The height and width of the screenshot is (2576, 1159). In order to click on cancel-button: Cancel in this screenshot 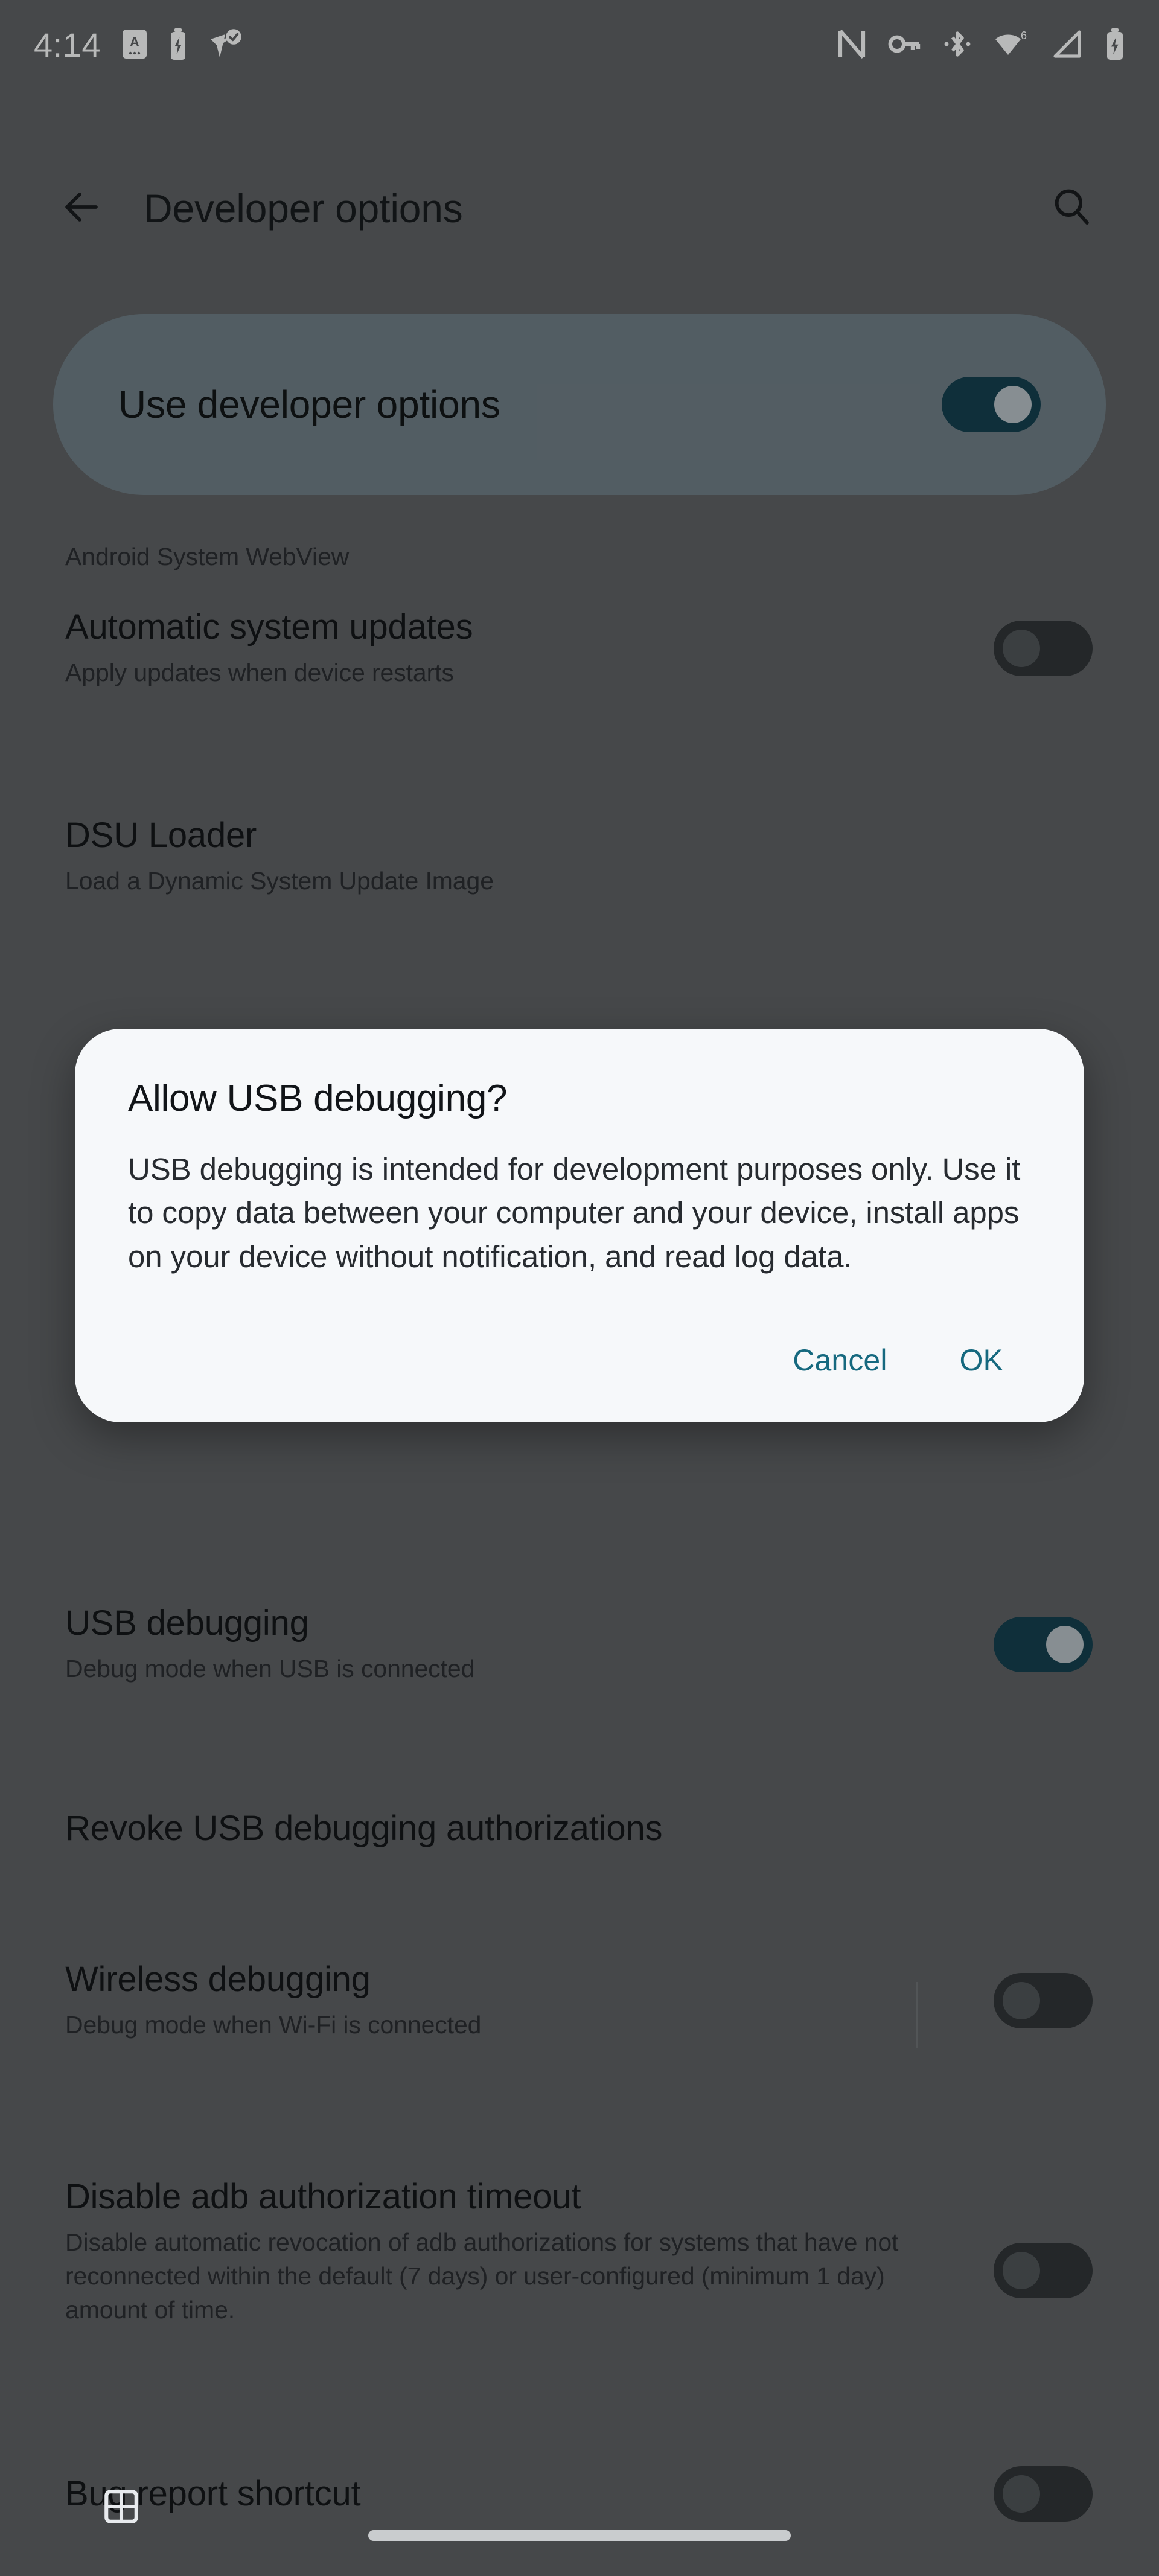, I will do `click(840, 1361)`.